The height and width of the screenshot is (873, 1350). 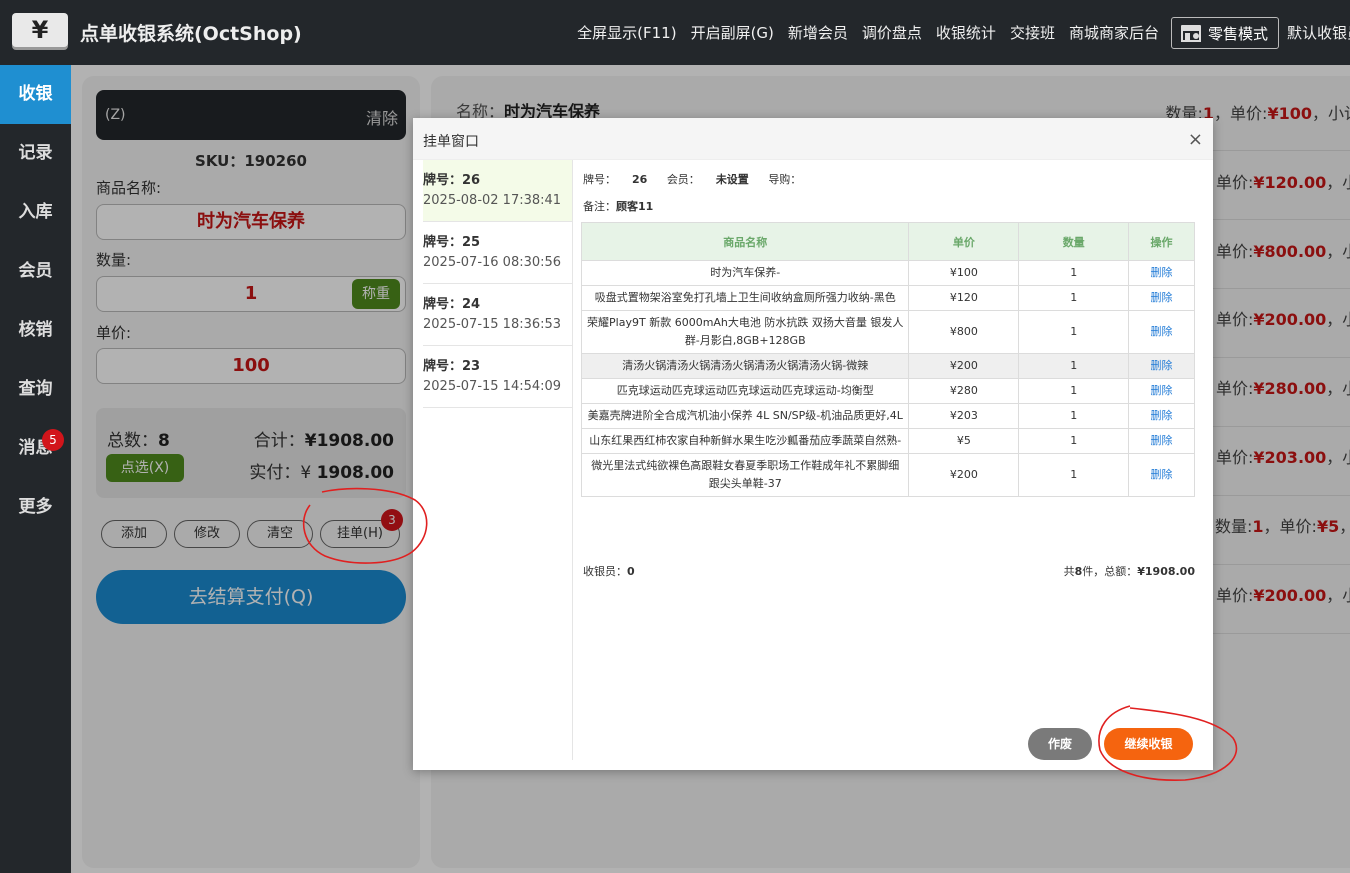 What do you see at coordinates (1032, 33) in the screenshot?
I see `nav-shift-handover: 交接班` at bounding box center [1032, 33].